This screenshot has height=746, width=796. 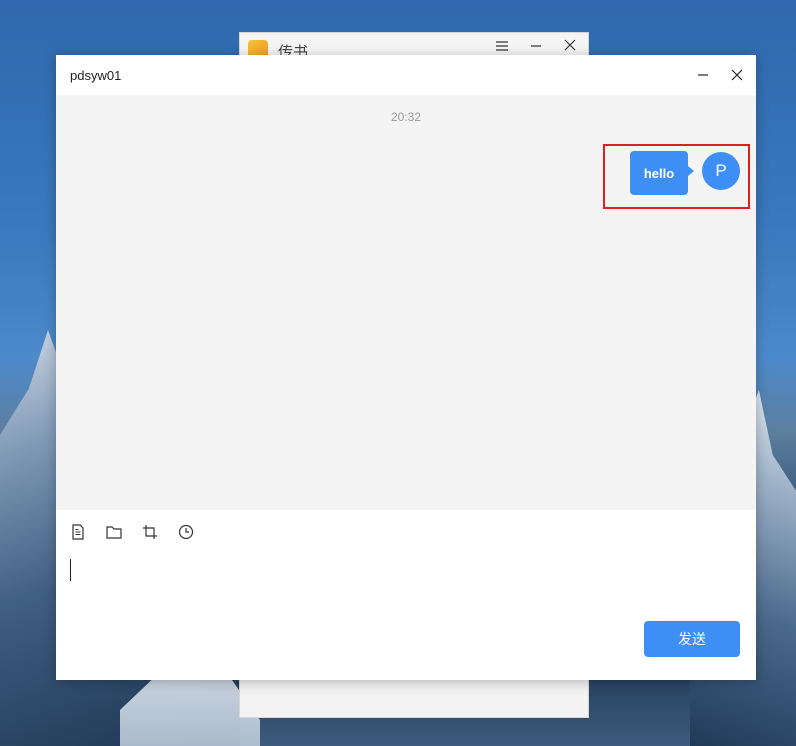 What do you see at coordinates (406, 75) in the screenshot?
I see `chat-titlebar: pdsyw01` at bounding box center [406, 75].